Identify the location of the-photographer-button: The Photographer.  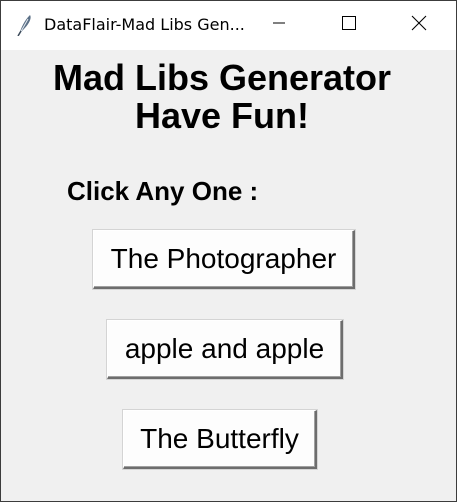
(224, 259).